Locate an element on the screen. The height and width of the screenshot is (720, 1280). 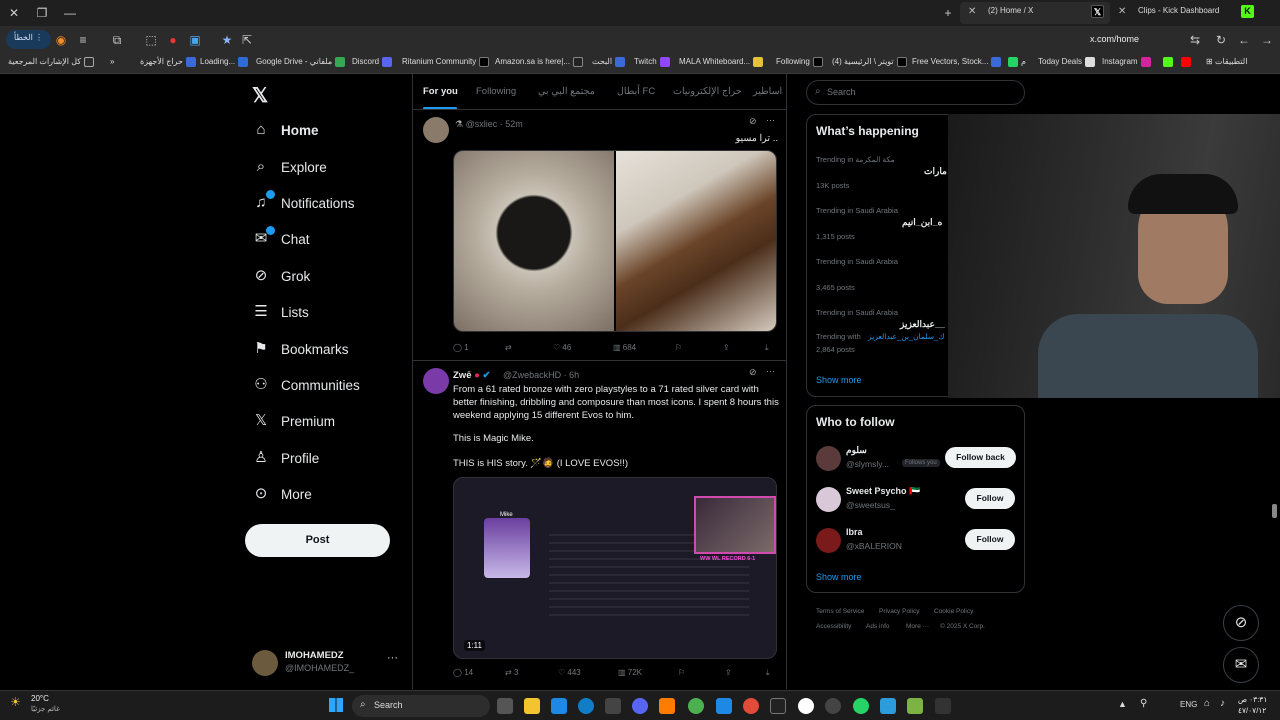
tab-fc-heroes: أبطال FC is located at coordinates (636, 91).